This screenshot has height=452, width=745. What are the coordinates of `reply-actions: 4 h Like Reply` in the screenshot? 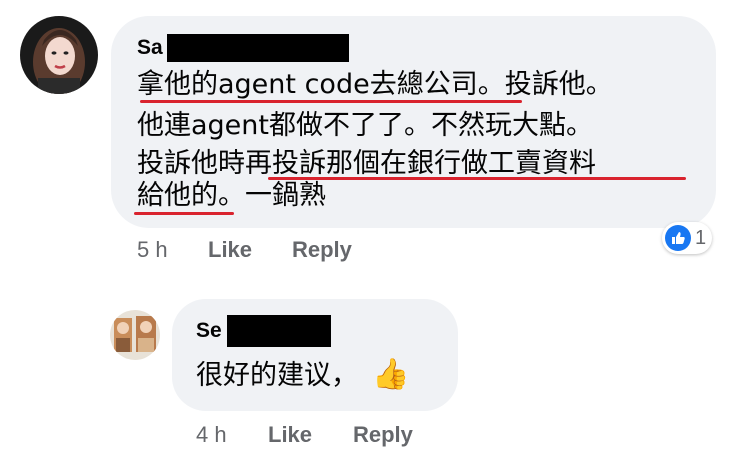 It's located at (304, 435).